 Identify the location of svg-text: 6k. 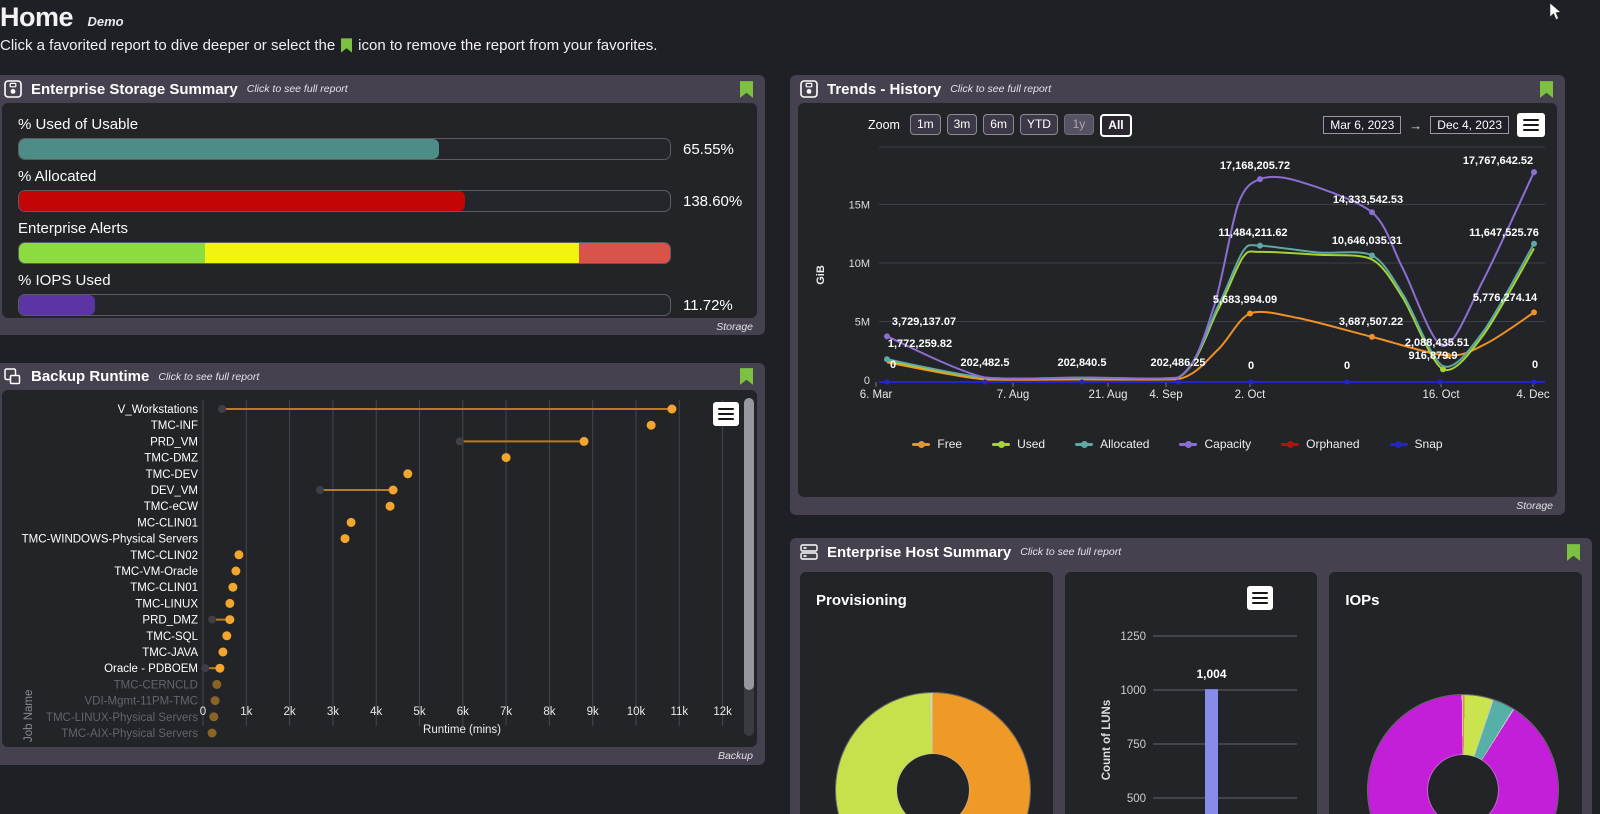
(463, 712).